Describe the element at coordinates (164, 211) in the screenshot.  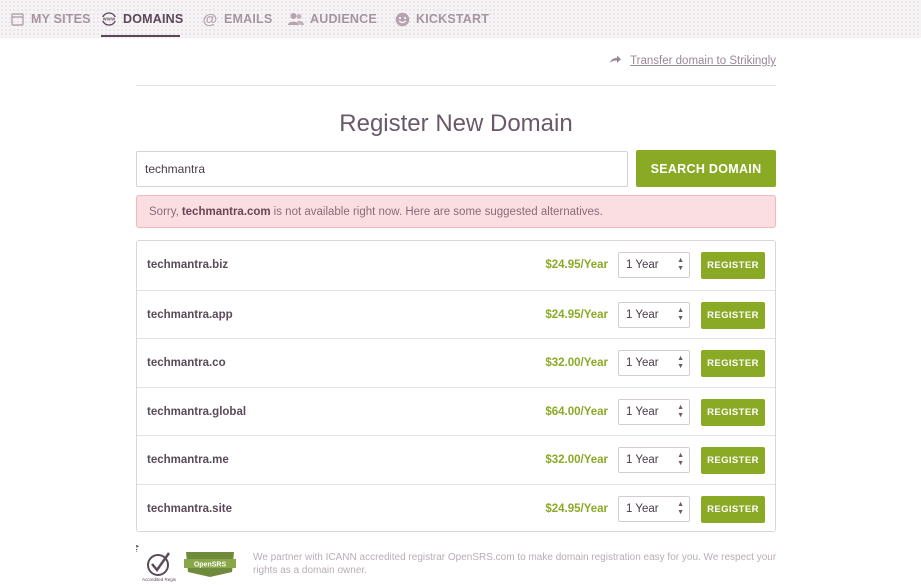
I see `alert-prefix: Sorry,` at that location.